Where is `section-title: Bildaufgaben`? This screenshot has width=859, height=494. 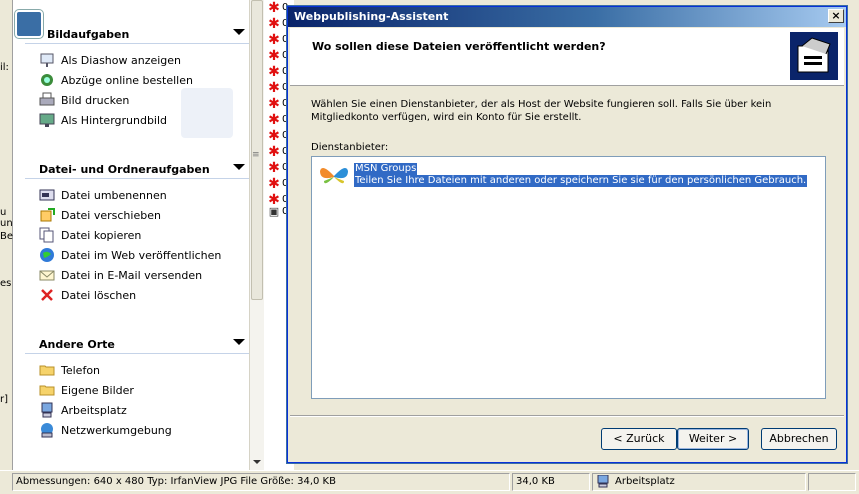 section-title: Bildaufgaben is located at coordinates (88, 34).